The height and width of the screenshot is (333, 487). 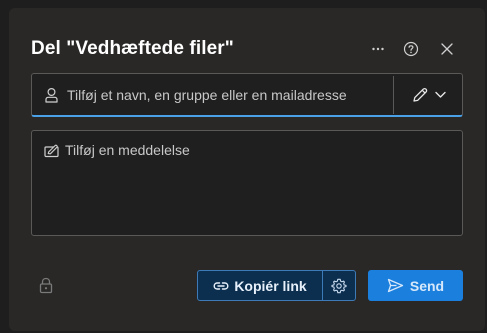 I want to click on person-icon, so click(x=51, y=95).